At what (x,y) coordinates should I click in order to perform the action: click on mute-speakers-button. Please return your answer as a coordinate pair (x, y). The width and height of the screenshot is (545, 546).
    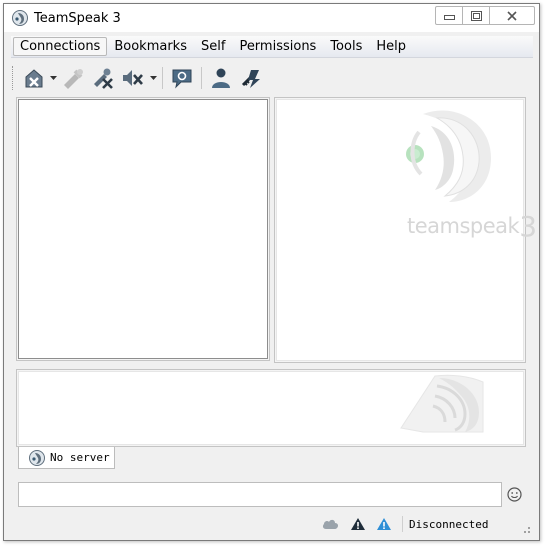
    Looking at the image, I should click on (133, 78).